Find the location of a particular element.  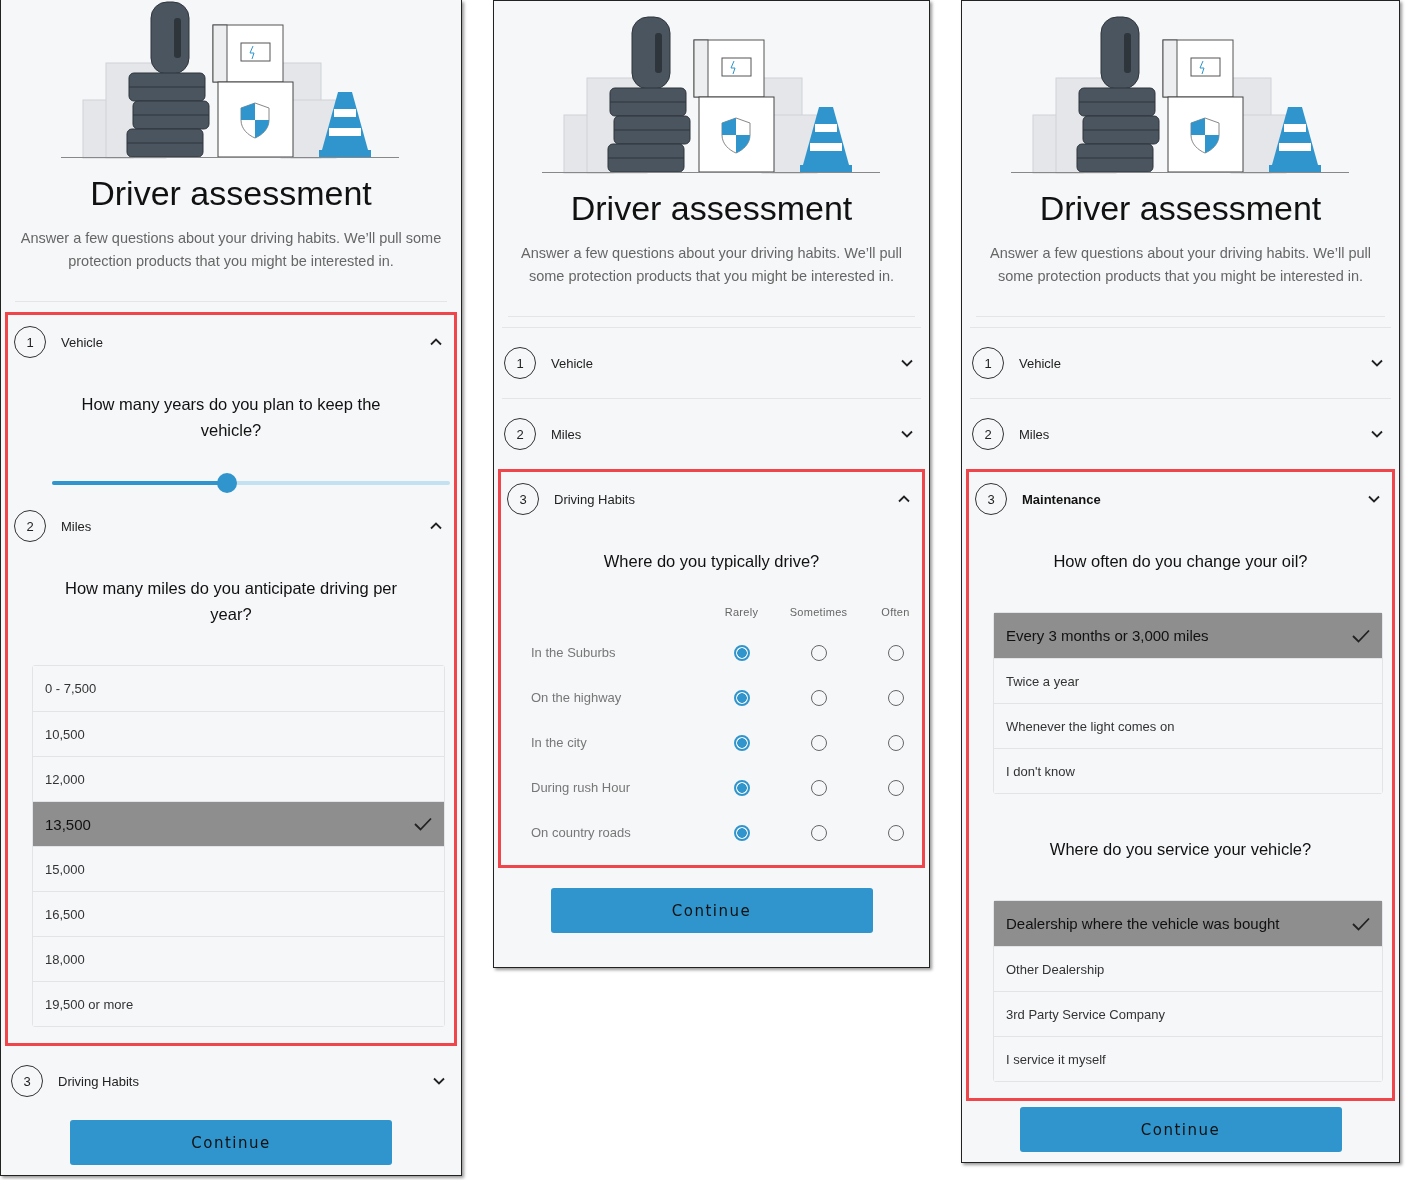

row-label: On the highway is located at coordinates (576, 698).